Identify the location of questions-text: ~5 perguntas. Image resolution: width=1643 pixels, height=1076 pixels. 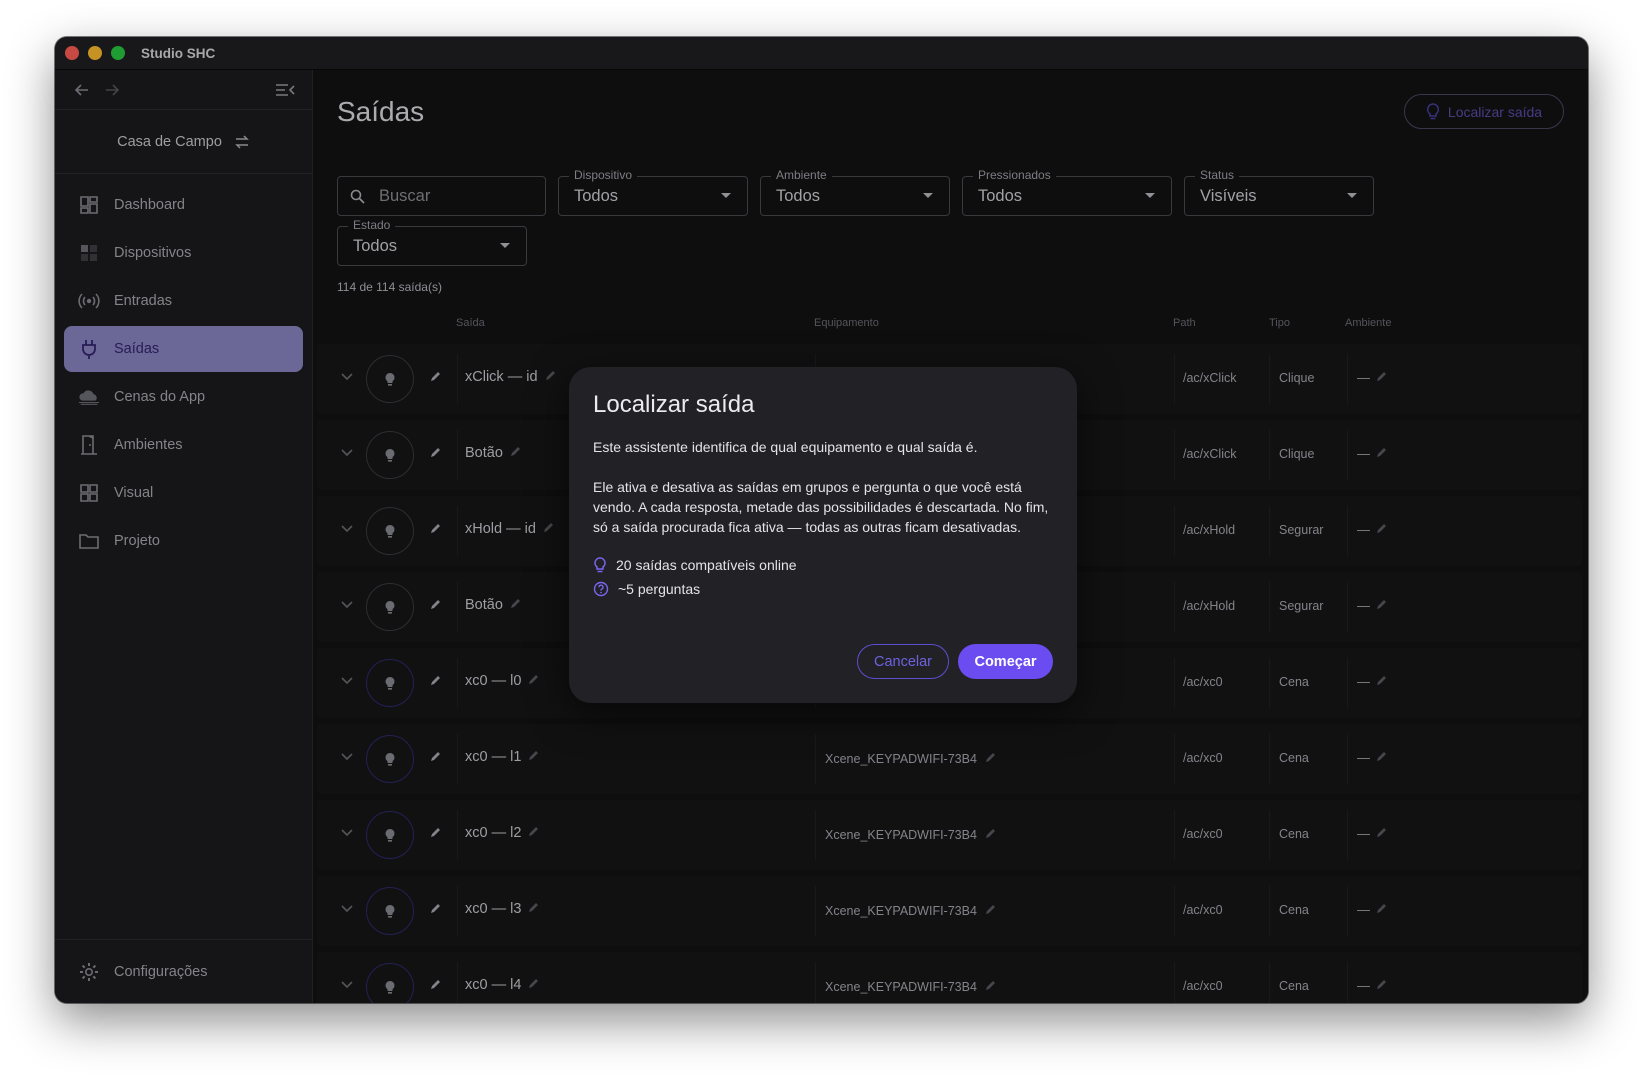
(659, 589).